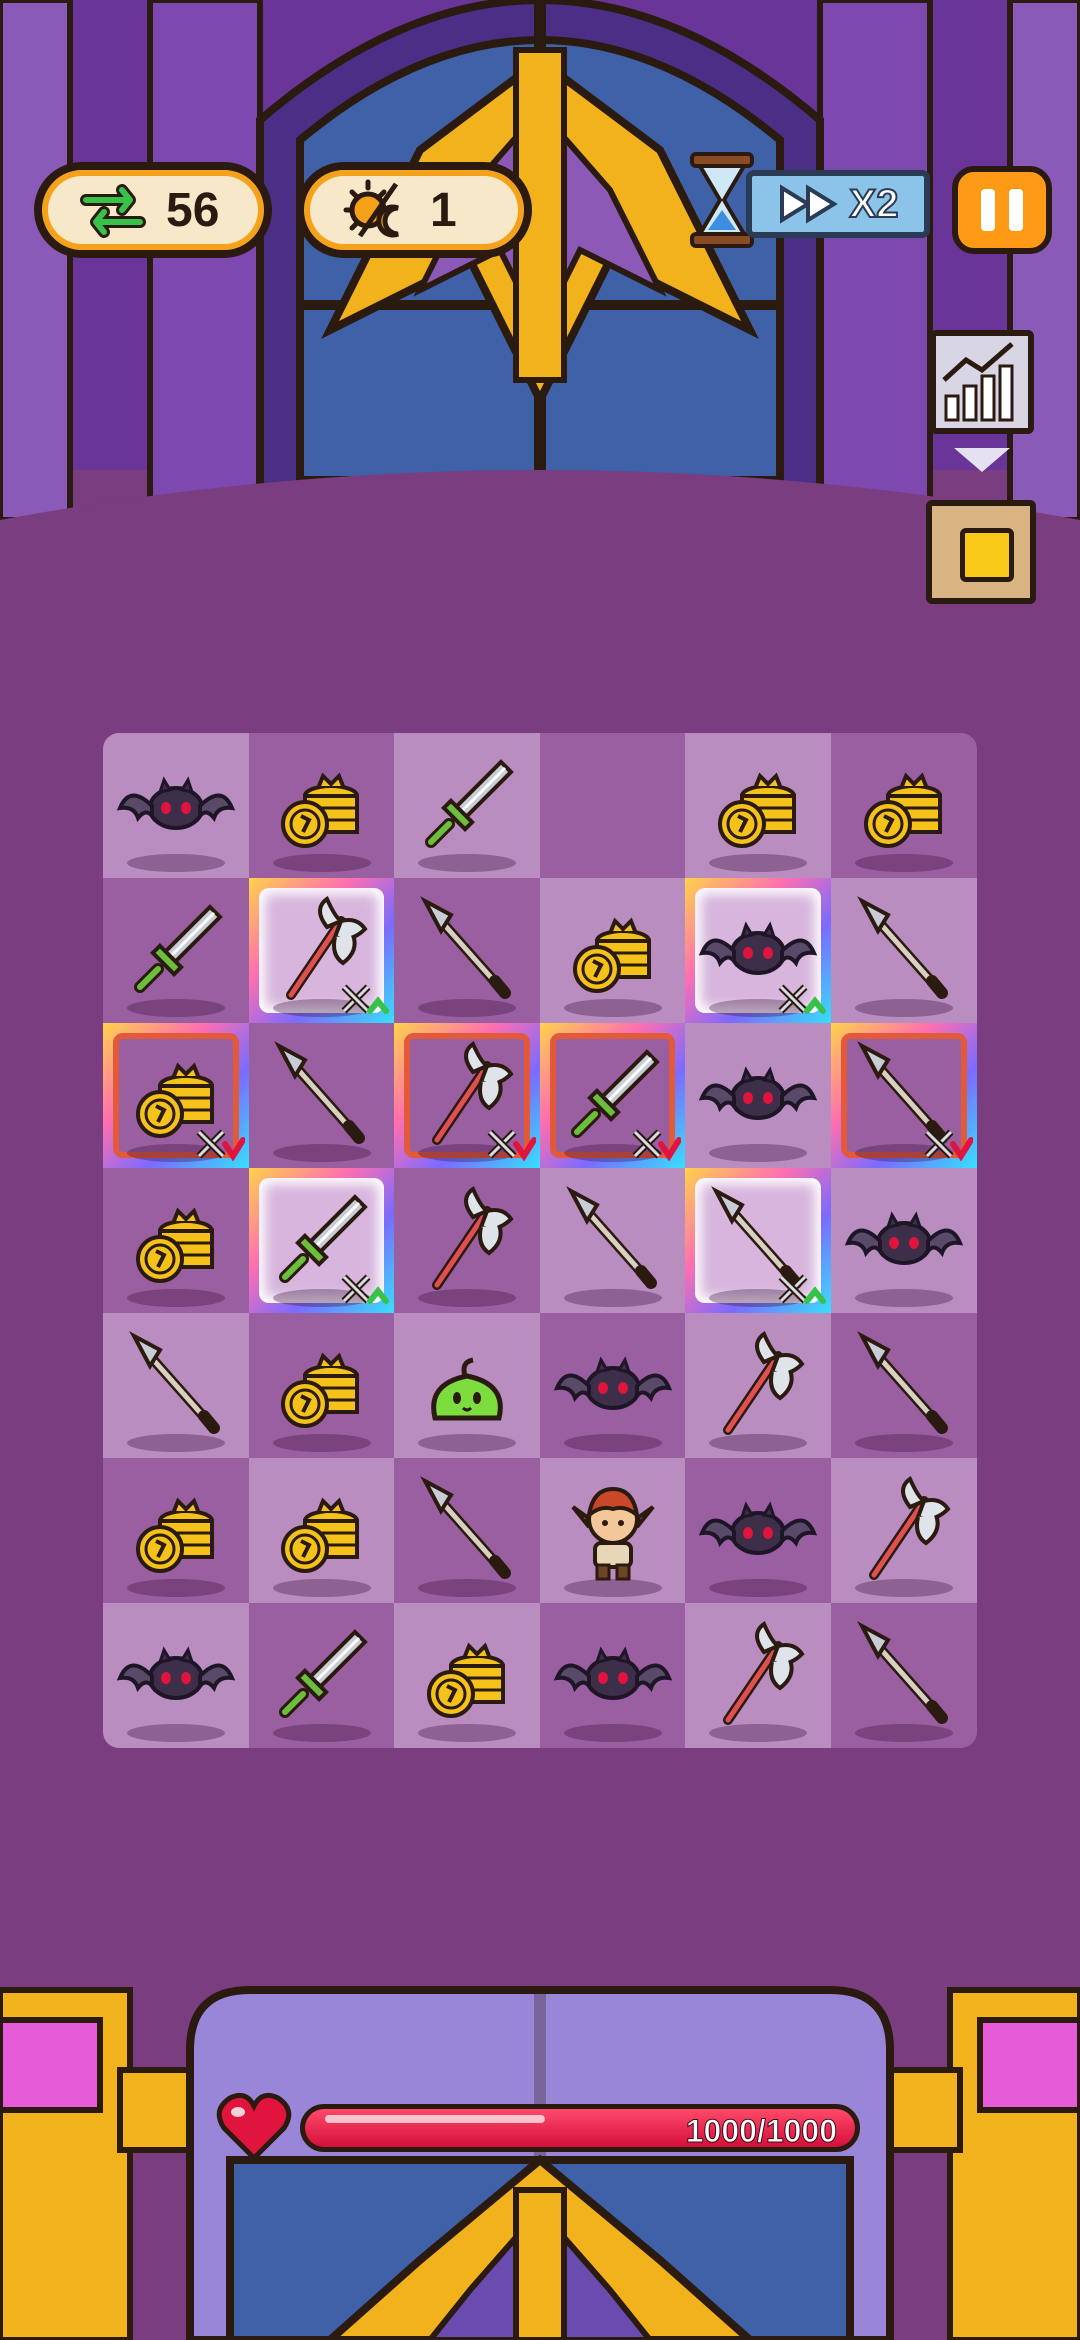 The image size is (1080, 2340). I want to click on health-bar: 1000/1000, so click(580, 2128).